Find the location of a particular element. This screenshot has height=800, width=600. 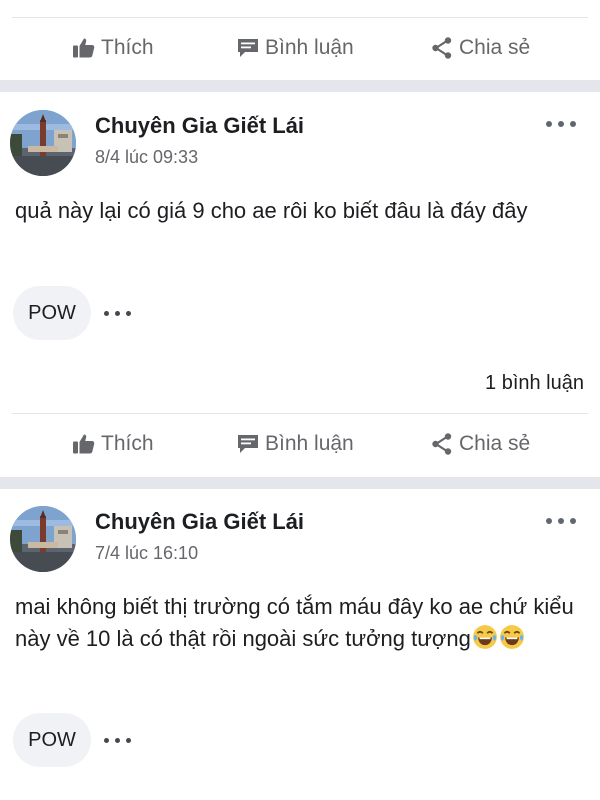

post-timestamp: 8/4 lúc 09:33 is located at coordinates (146, 157).